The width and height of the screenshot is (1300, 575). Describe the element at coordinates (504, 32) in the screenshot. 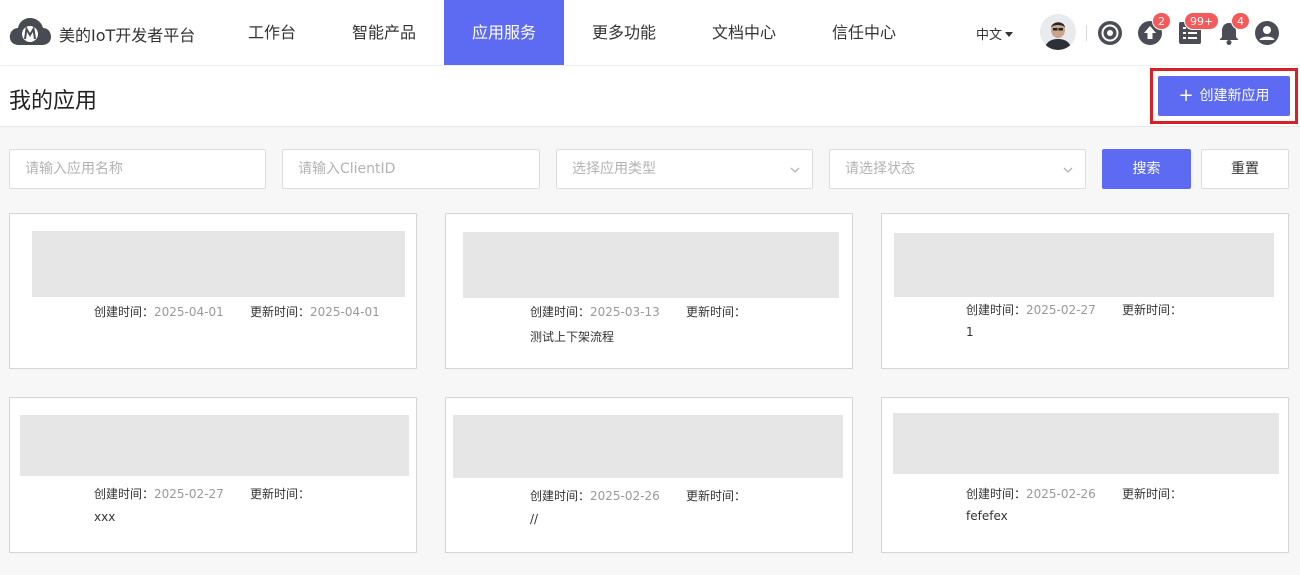

I see `nav-app-services: 应用服务` at that location.